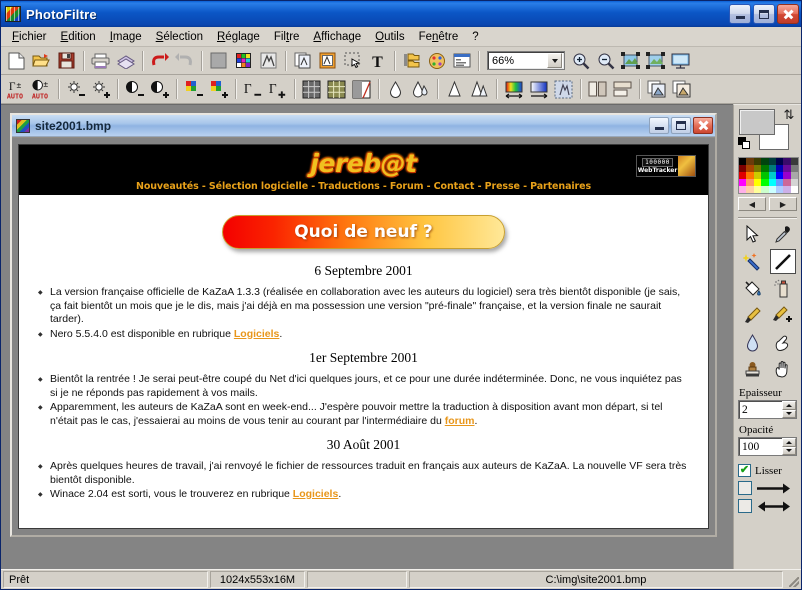  What do you see at coordinates (411, 60) in the screenshot?
I see `folder-explorer-icon` at bounding box center [411, 60].